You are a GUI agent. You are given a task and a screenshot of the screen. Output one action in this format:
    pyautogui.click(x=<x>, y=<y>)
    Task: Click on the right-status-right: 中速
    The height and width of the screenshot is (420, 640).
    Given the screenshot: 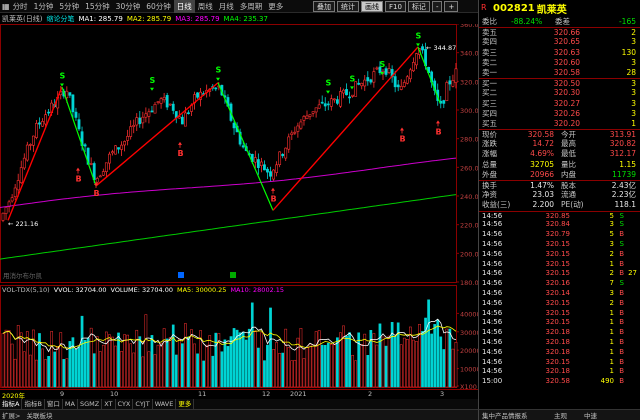 What is the action you would take?
    pyautogui.click(x=590, y=416)
    